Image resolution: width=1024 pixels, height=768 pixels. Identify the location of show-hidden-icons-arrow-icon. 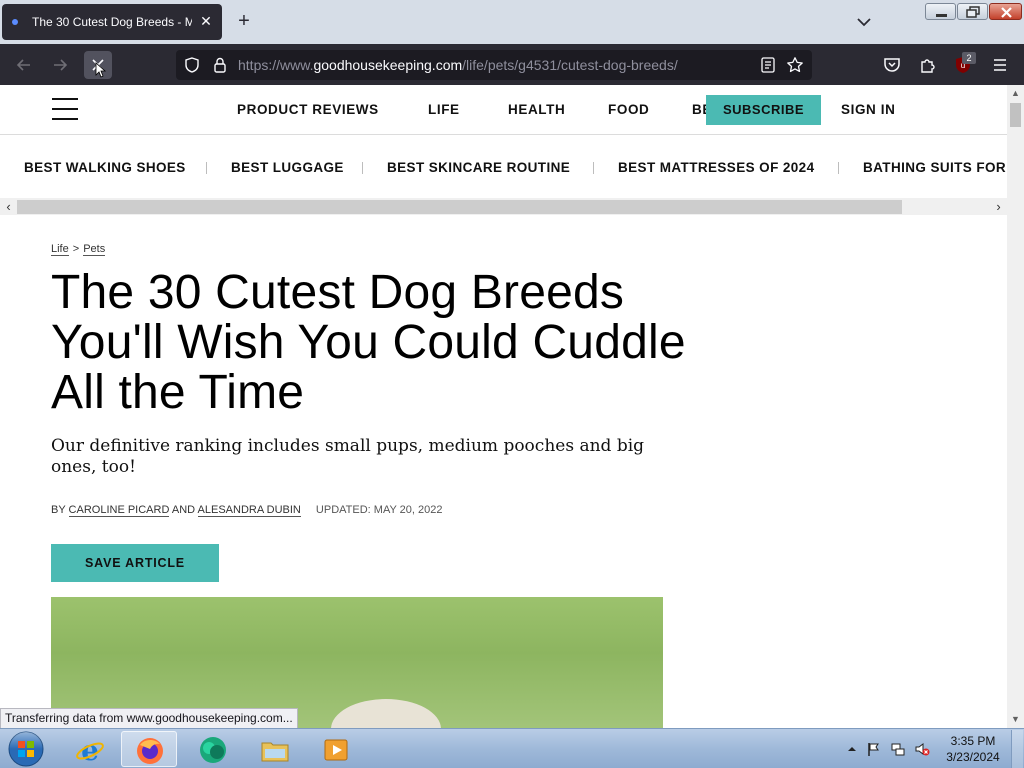
(852, 749).